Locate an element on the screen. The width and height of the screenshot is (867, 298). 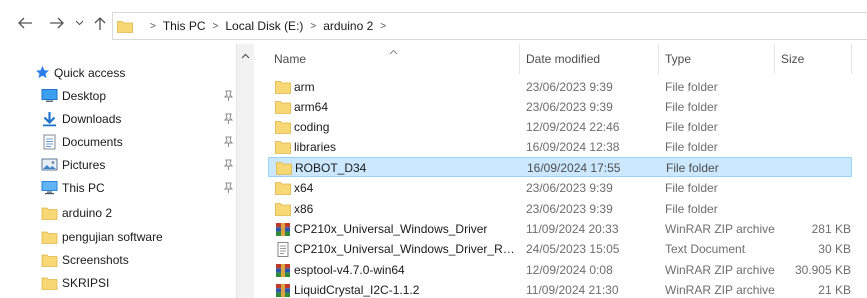
file-row: arm 23/06/2023 9:39 File folder is located at coordinates (560, 87).